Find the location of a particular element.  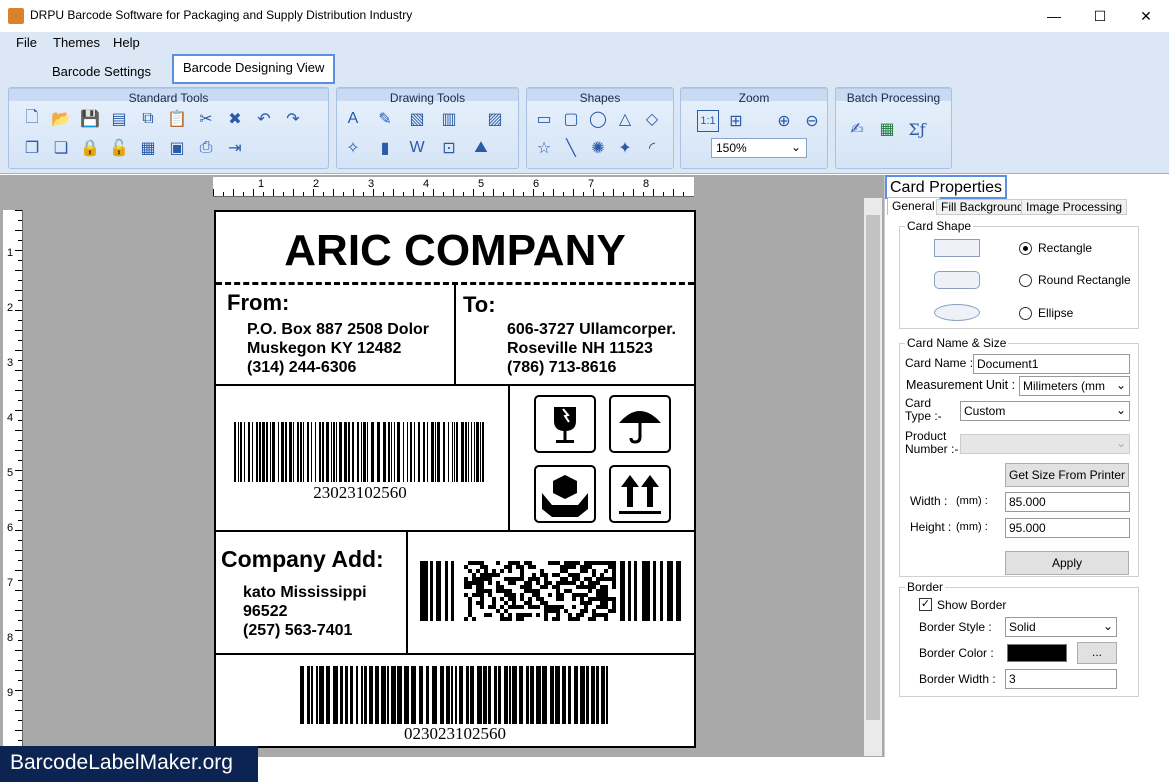

formula-icon: Σƒ is located at coordinates (917, 129).